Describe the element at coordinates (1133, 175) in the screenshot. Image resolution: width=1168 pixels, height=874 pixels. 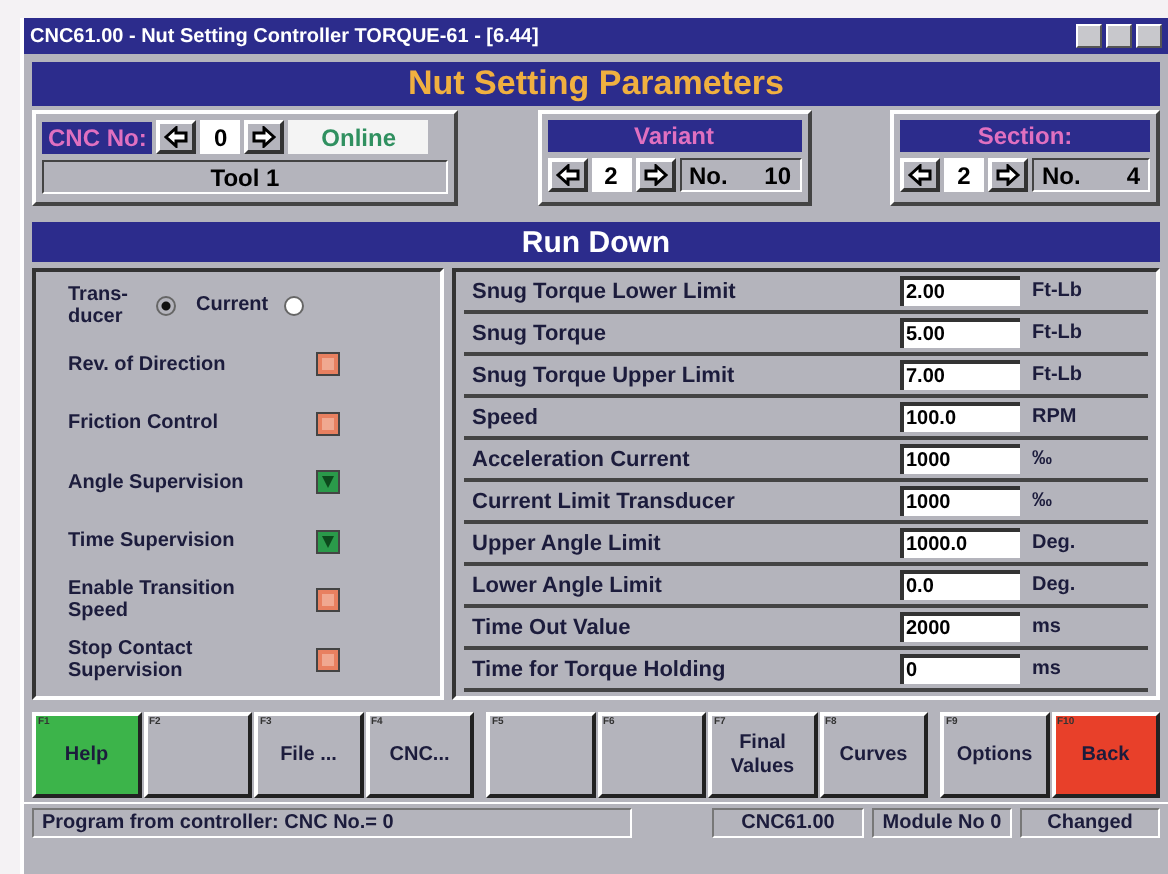
I see `number-value: 4` at that location.